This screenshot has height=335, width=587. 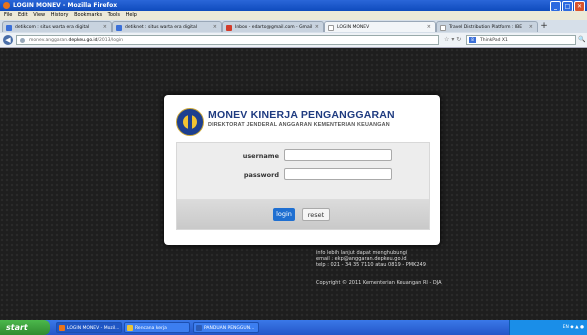 I want to click on dropdown-icon: ▾, so click(x=452, y=39).